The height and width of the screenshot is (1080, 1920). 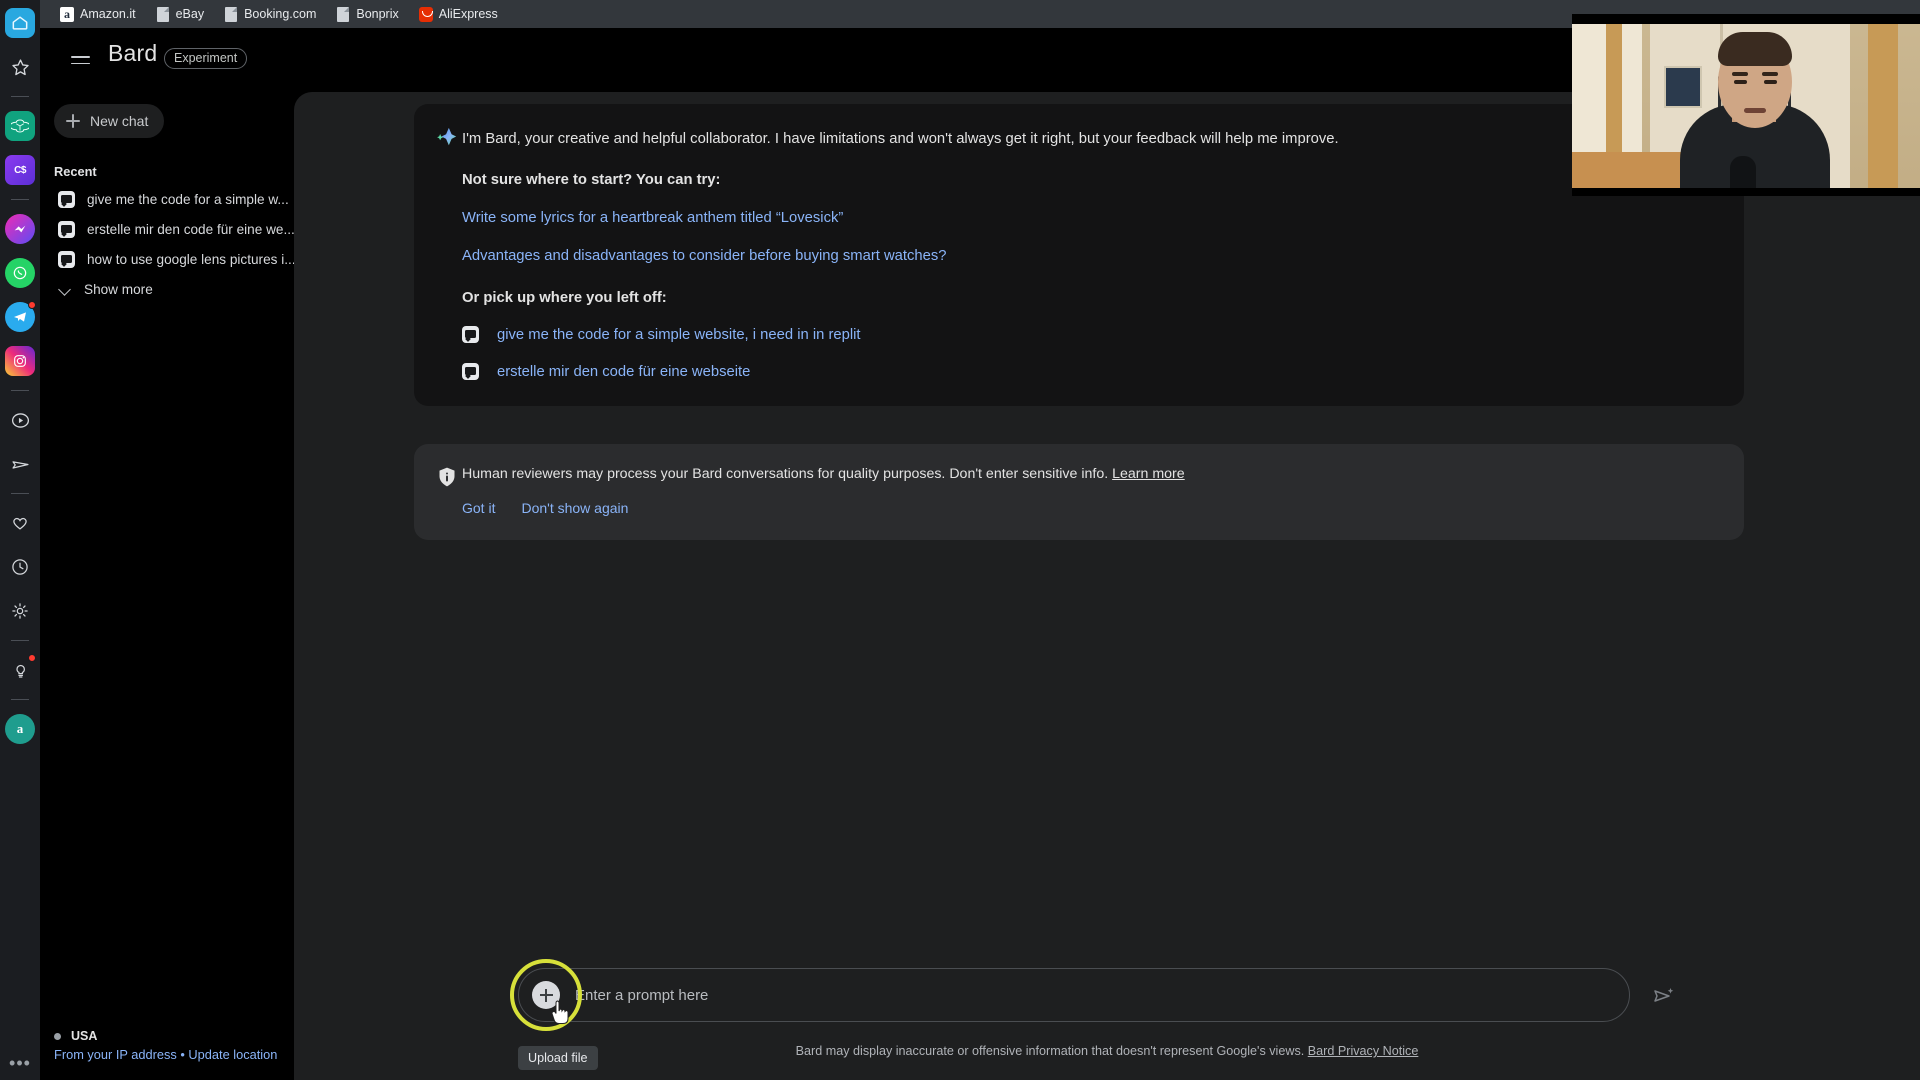 I want to click on gear-icon, so click(x=20, y=611).